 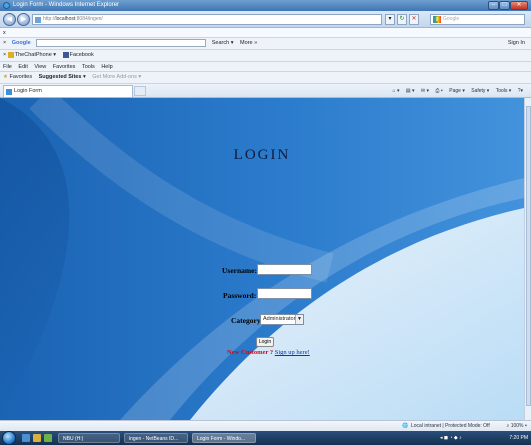 What do you see at coordinates (78, 55) in the screenshot?
I see `facebook-button: Facebook` at bounding box center [78, 55].